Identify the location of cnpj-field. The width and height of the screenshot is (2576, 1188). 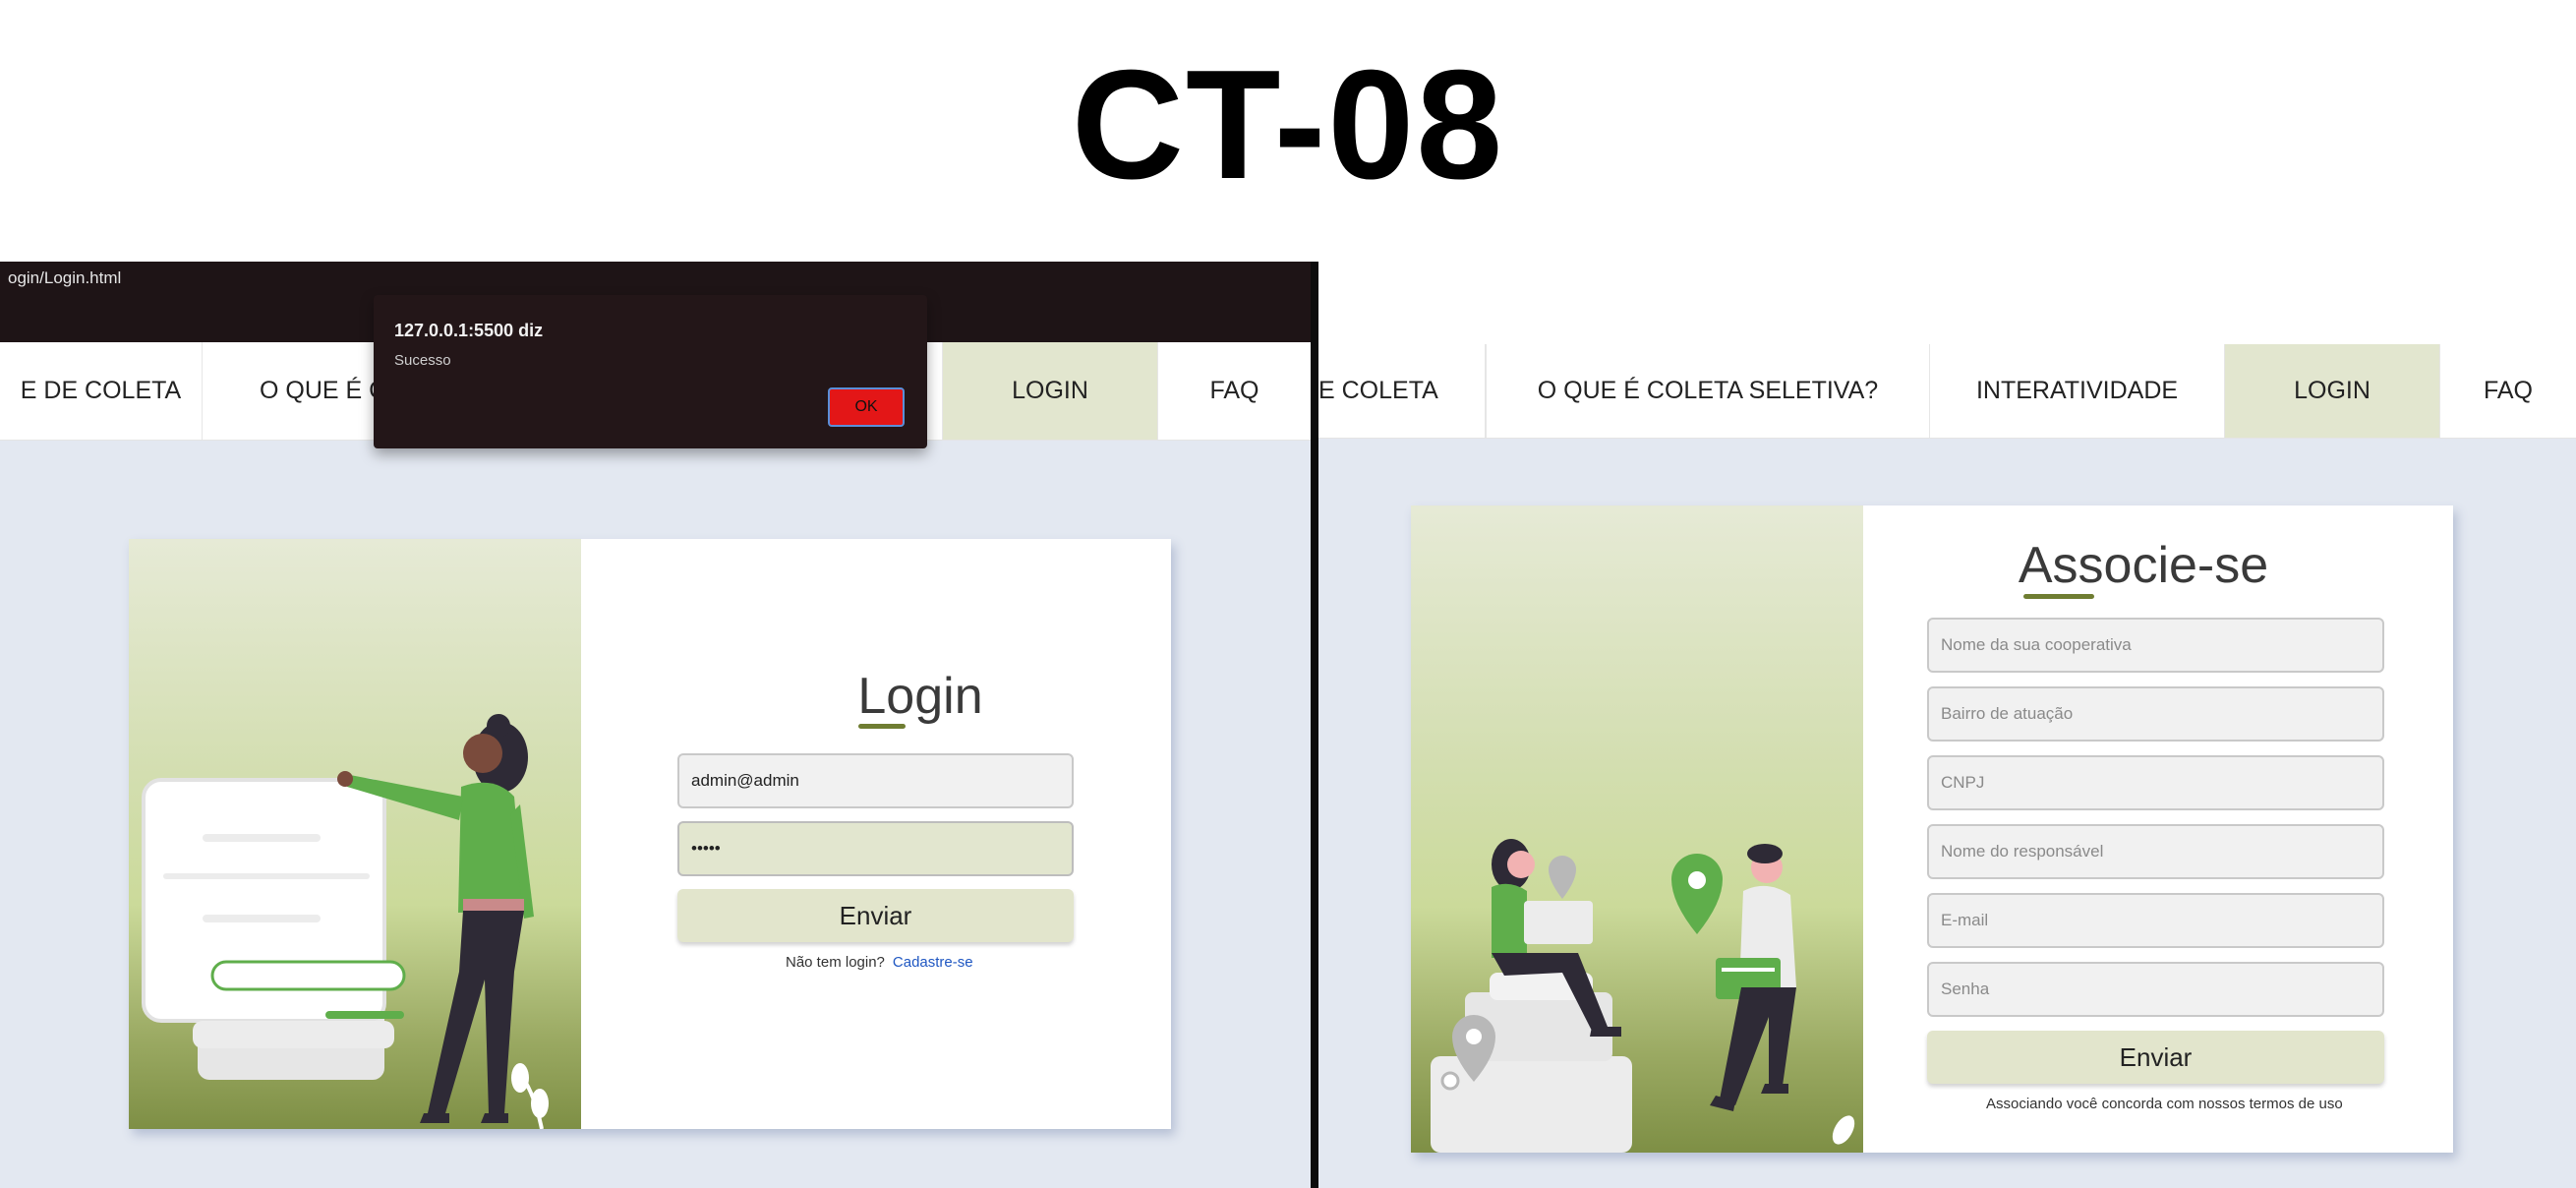
(2155, 782).